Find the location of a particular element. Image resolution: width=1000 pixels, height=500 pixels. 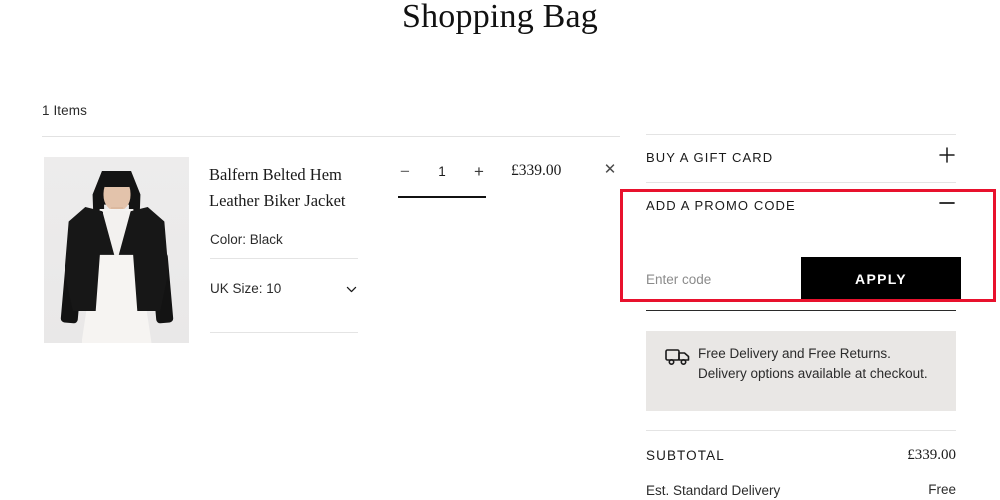

plus-icon is located at coordinates (947, 155).